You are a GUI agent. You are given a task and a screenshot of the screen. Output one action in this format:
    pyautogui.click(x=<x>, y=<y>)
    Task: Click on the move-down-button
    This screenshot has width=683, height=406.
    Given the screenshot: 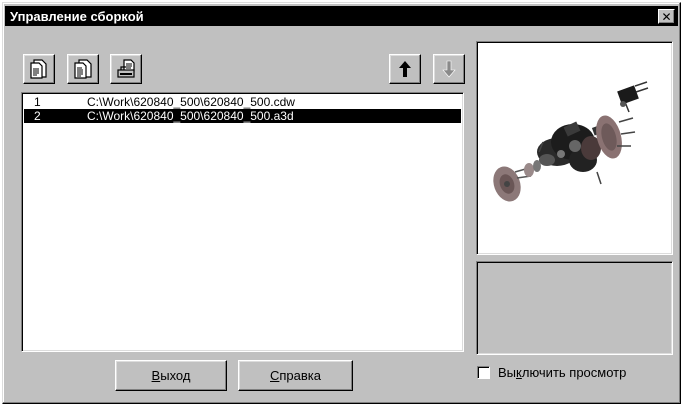 What is the action you would take?
    pyautogui.click(x=449, y=69)
    